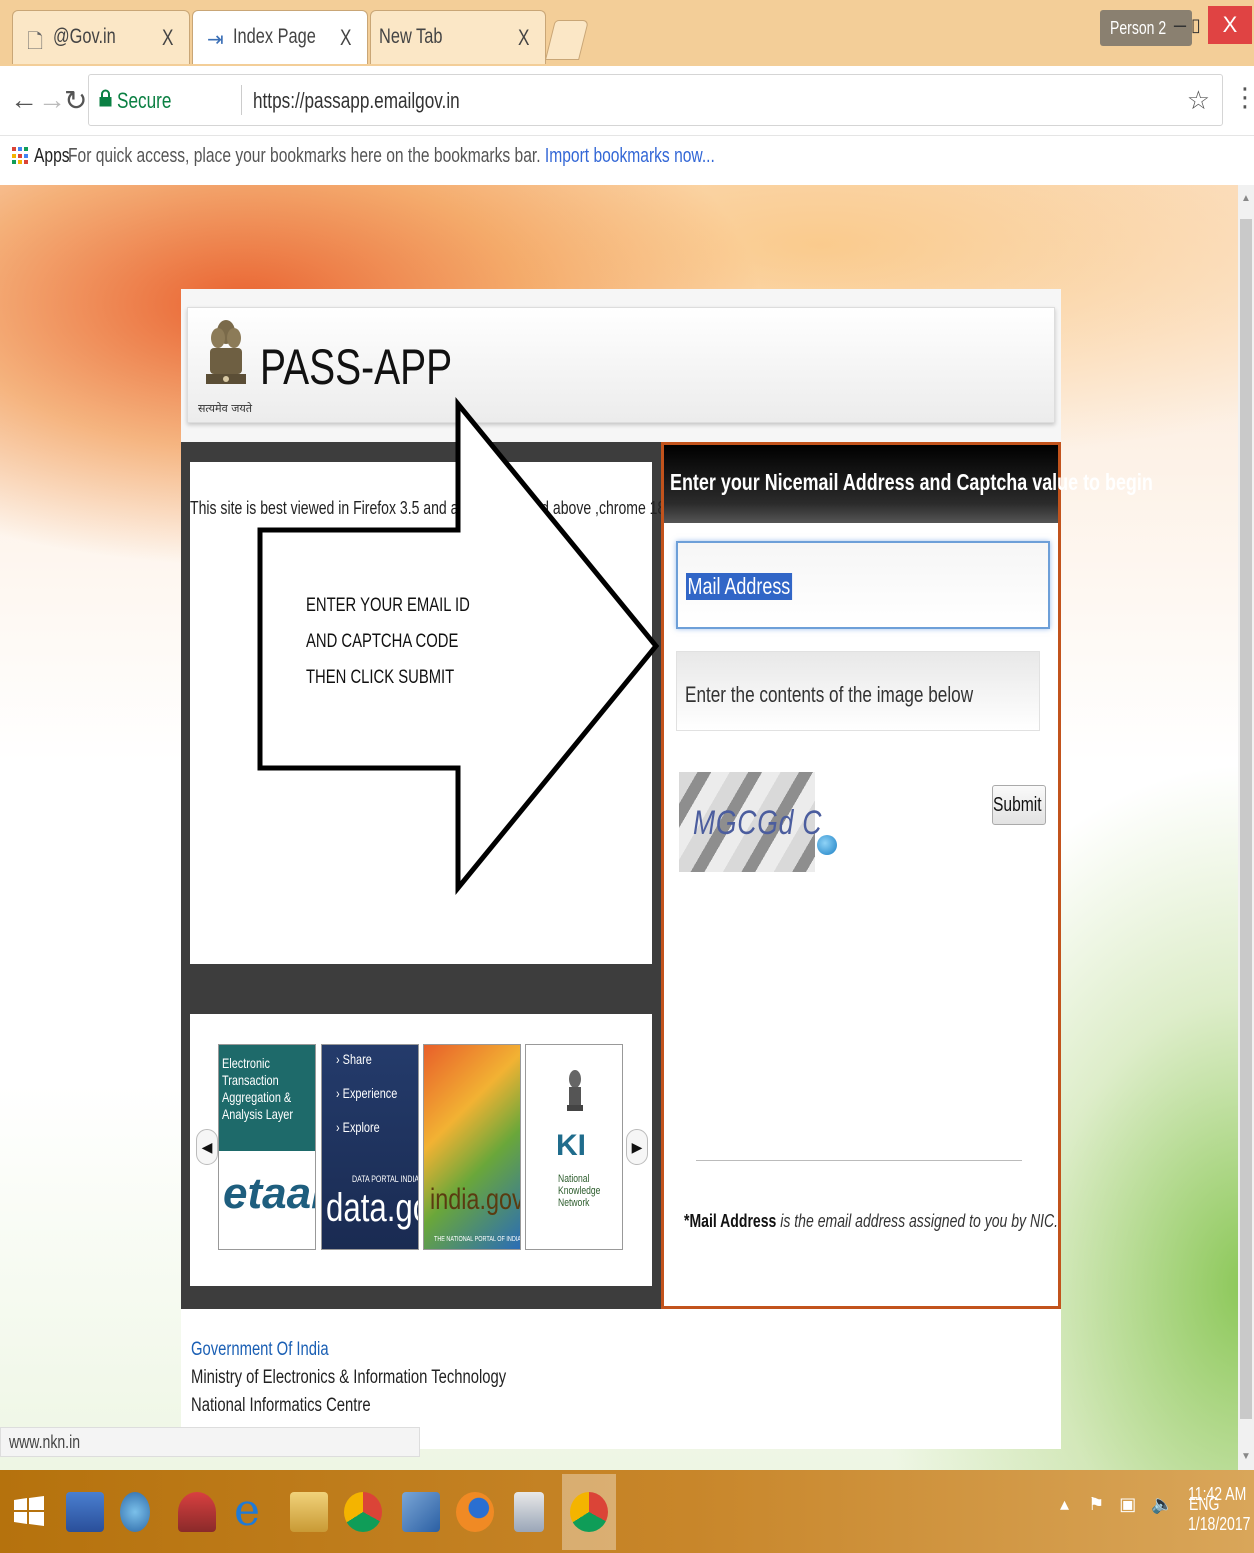 This screenshot has width=1254, height=1553. What do you see at coordinates (52, 156) in the screenshot?
I see `apps-link: Apps` at bounding box center [52, 156].